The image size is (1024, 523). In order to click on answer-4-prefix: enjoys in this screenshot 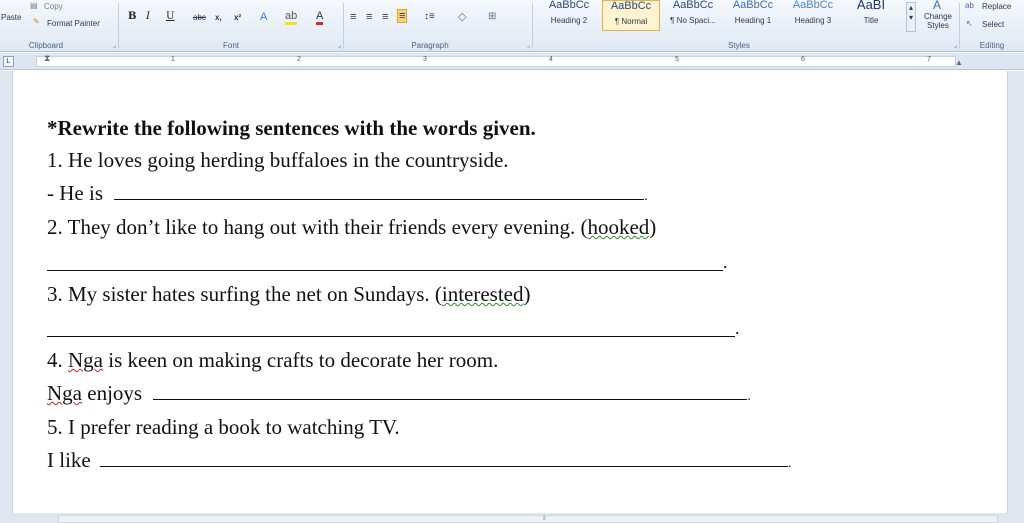, I will do `click(112, 393)`.